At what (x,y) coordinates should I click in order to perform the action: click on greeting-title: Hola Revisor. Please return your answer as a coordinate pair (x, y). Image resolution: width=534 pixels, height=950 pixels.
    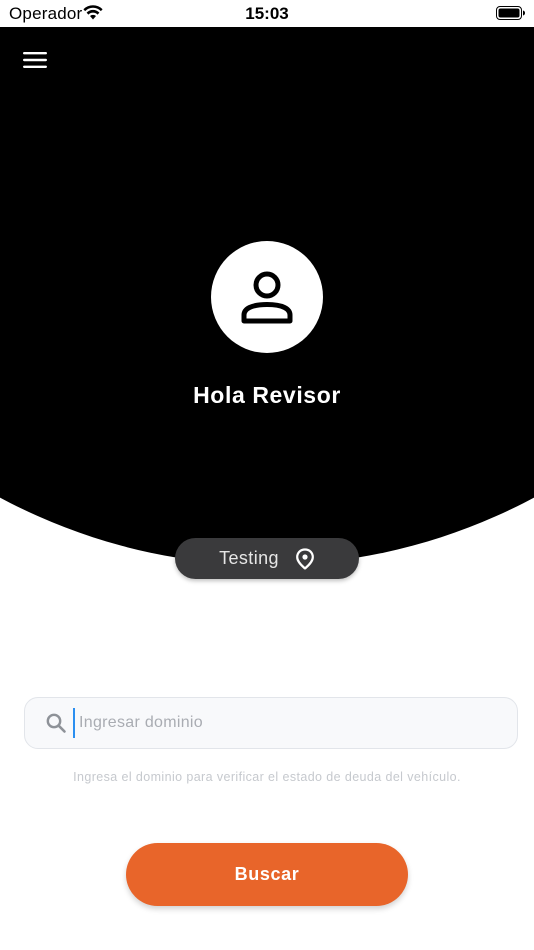
    Looking at the image, I should click on (267, 395).